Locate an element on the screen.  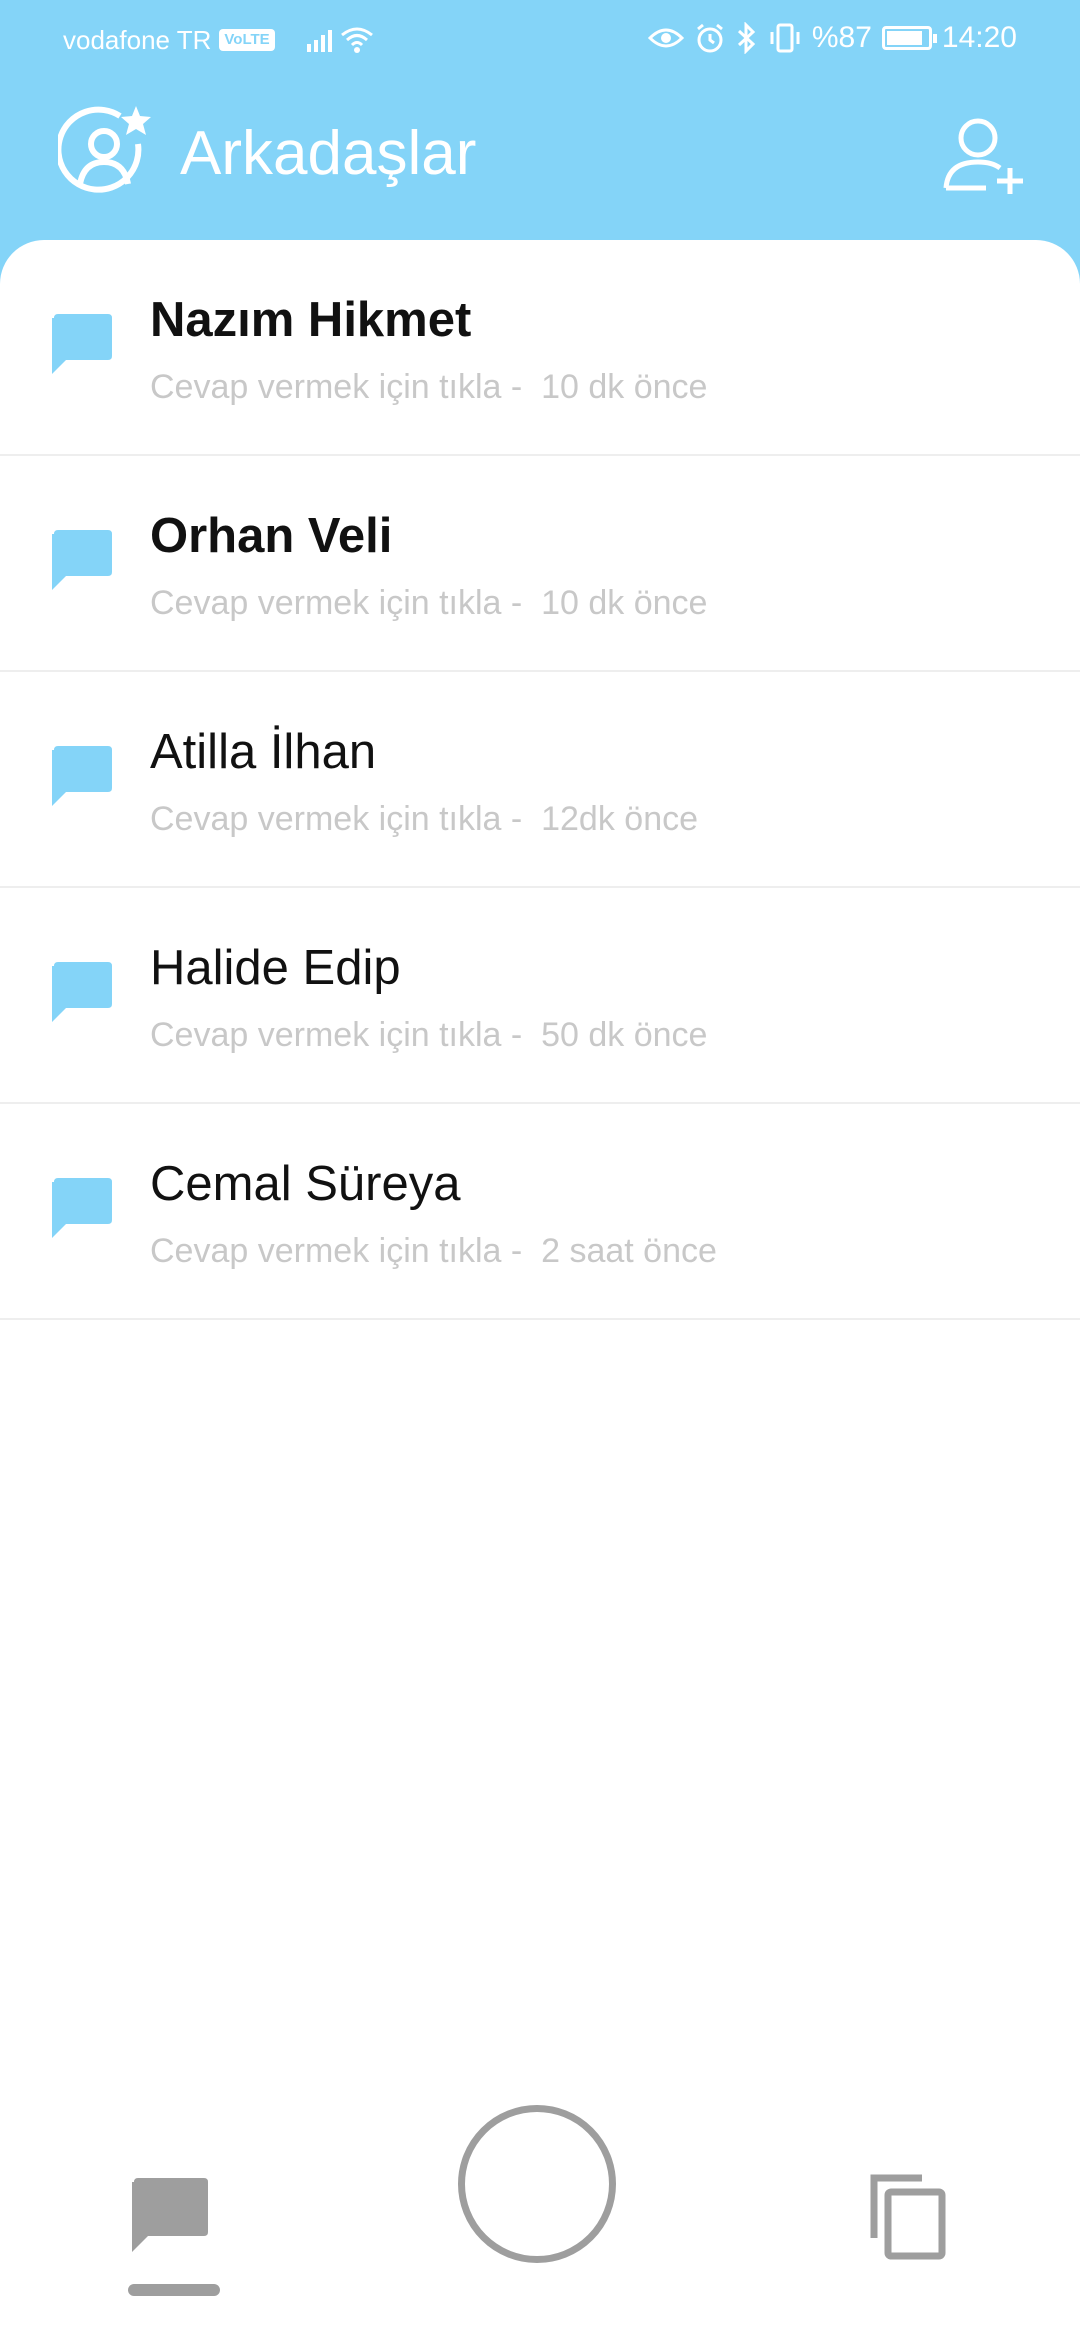
bluetooth-icon is located at coordinates (746, 38).